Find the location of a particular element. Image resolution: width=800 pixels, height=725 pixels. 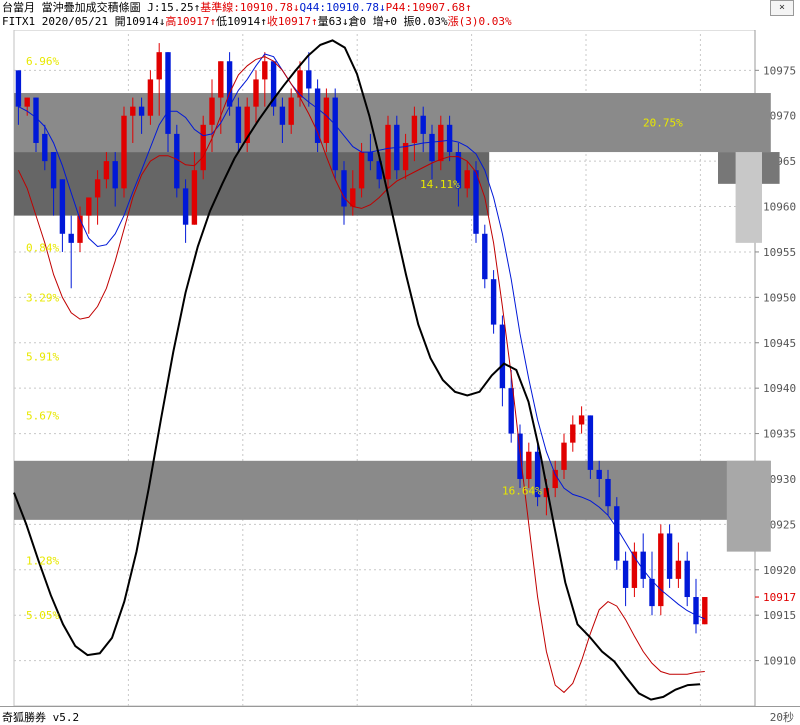

y-tick-label: 10960 is located at coordinates (779, 207).